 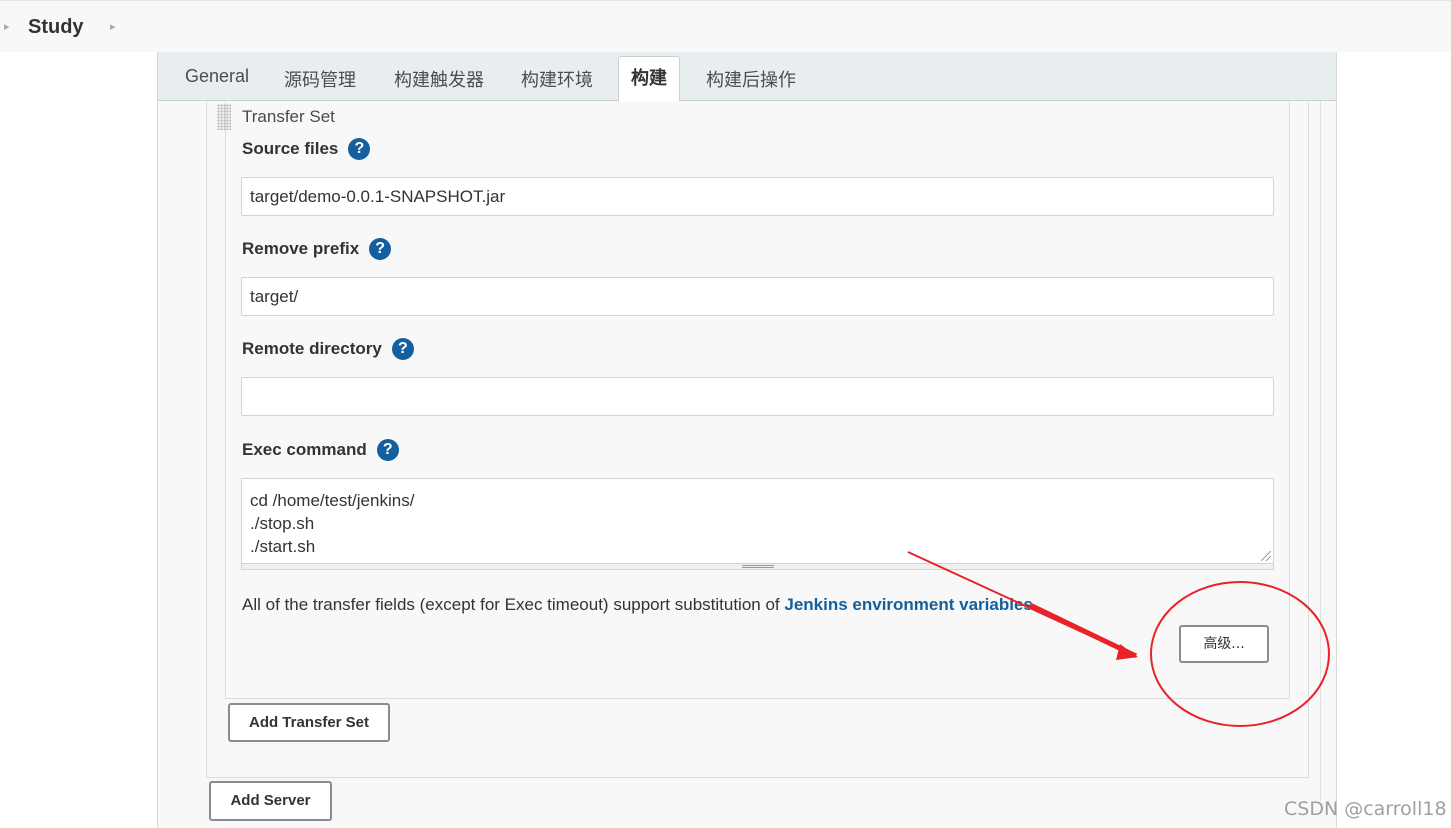 What do you see at coordinates (301, 248) in the screenshot?
I see `remove-prefix-label-text: Remove prefix` at bounding box center [301, 248].